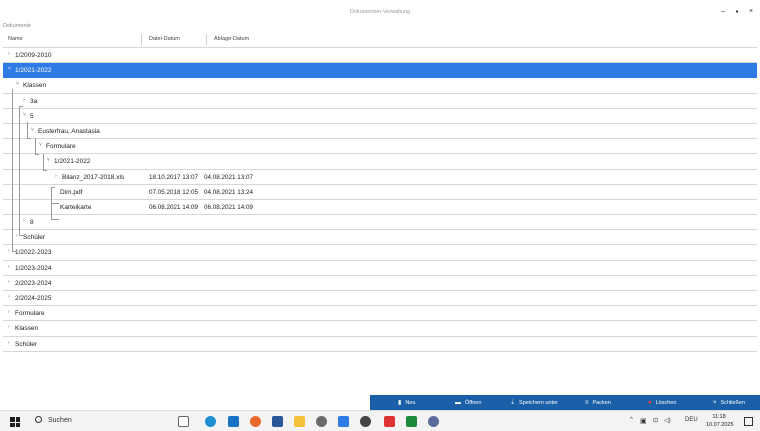  I want to click on taskbar-search: Suchen, so click(53, 420).